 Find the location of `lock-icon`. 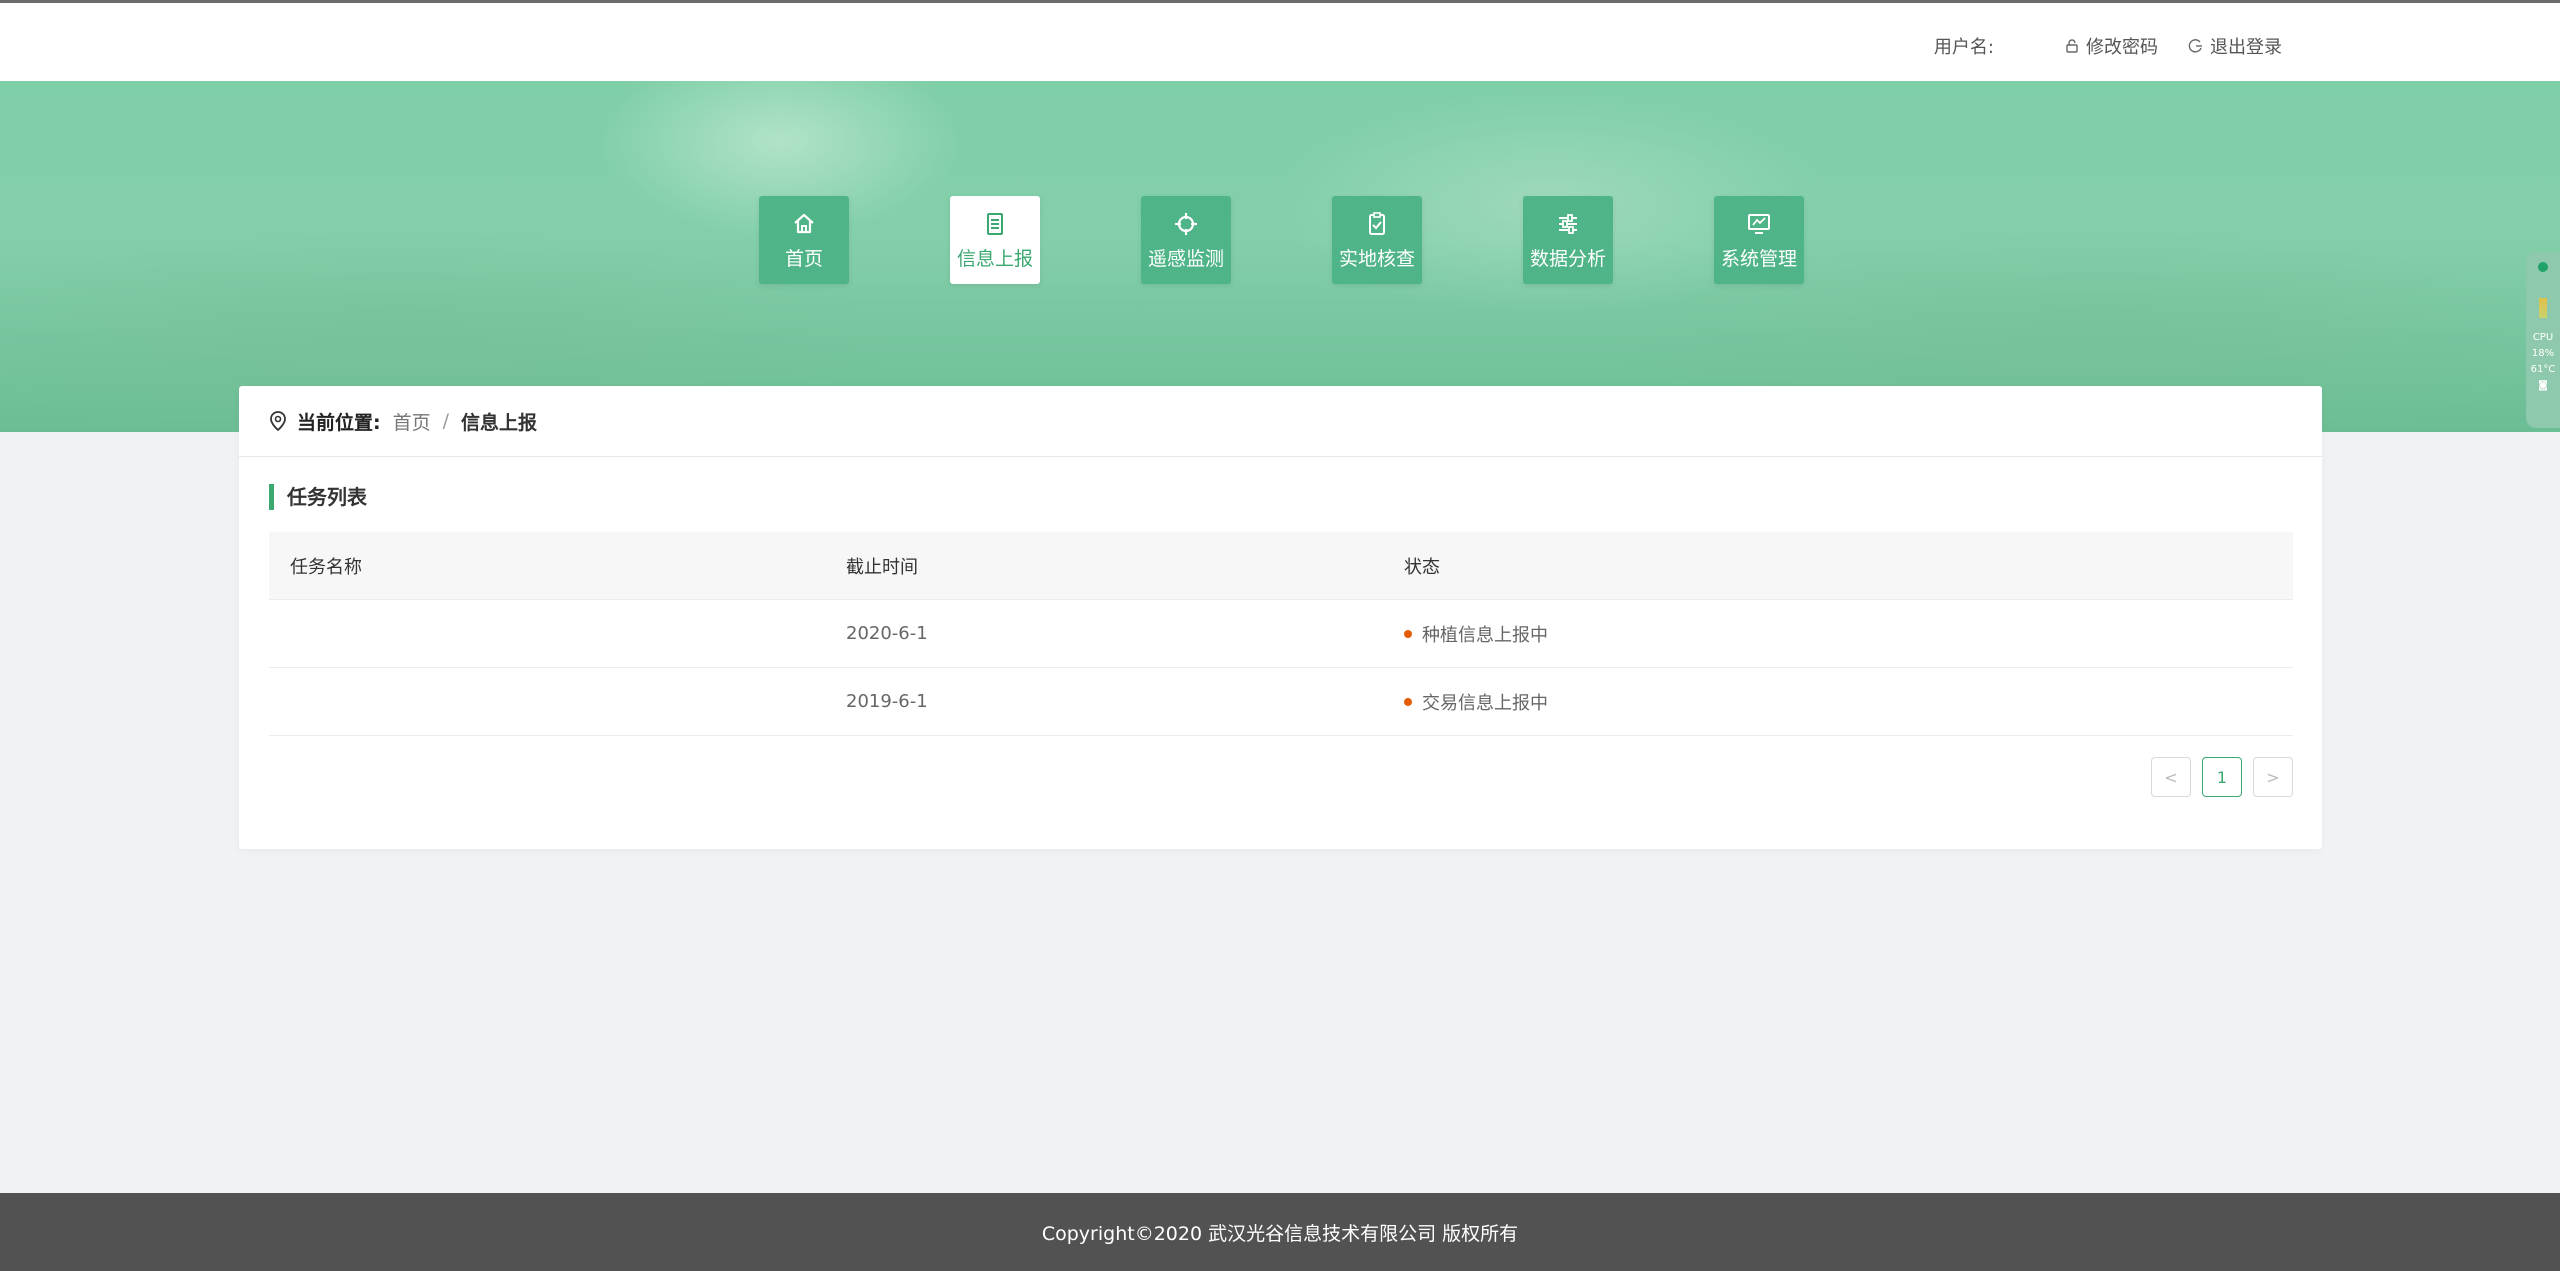

lock-icon is located at coordinates (2072, 46).